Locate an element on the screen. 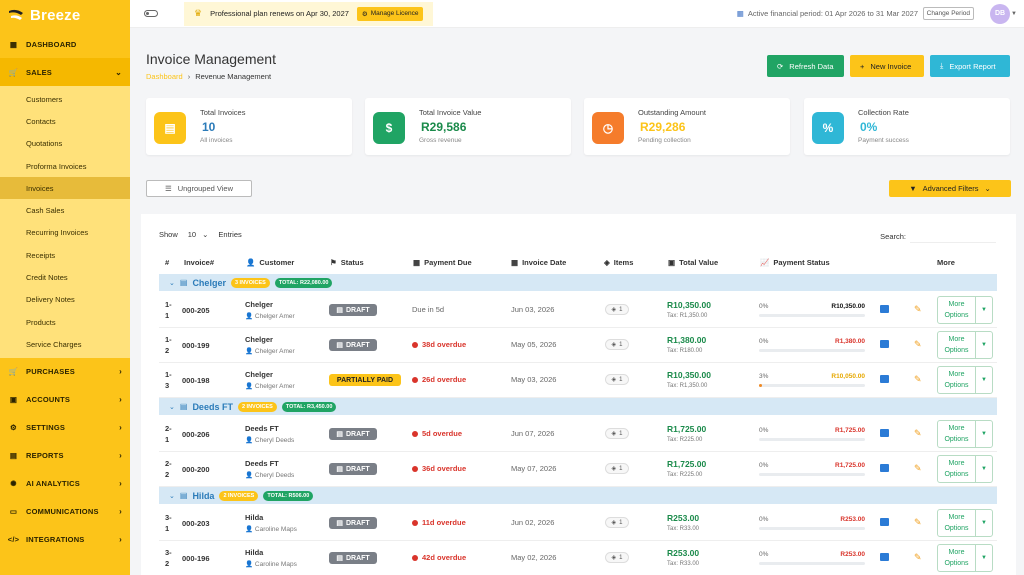  sidebar-item-purchases: 🛒 PURCHASES › is located at coordinates (65, 372).